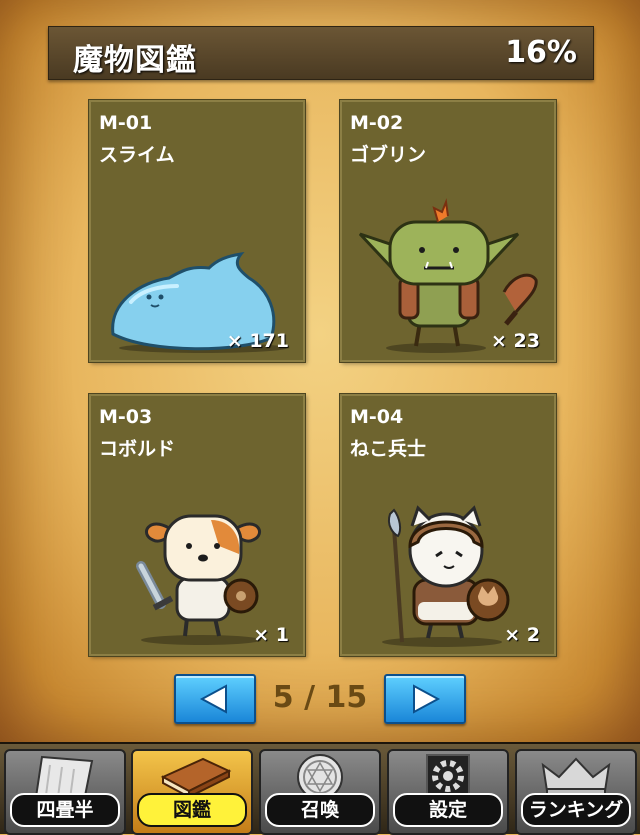  What do you see at coordinates (320, 697) in the screenshot?
I see `page-indicator: 5 / 15` at bounding box center [320, 697].